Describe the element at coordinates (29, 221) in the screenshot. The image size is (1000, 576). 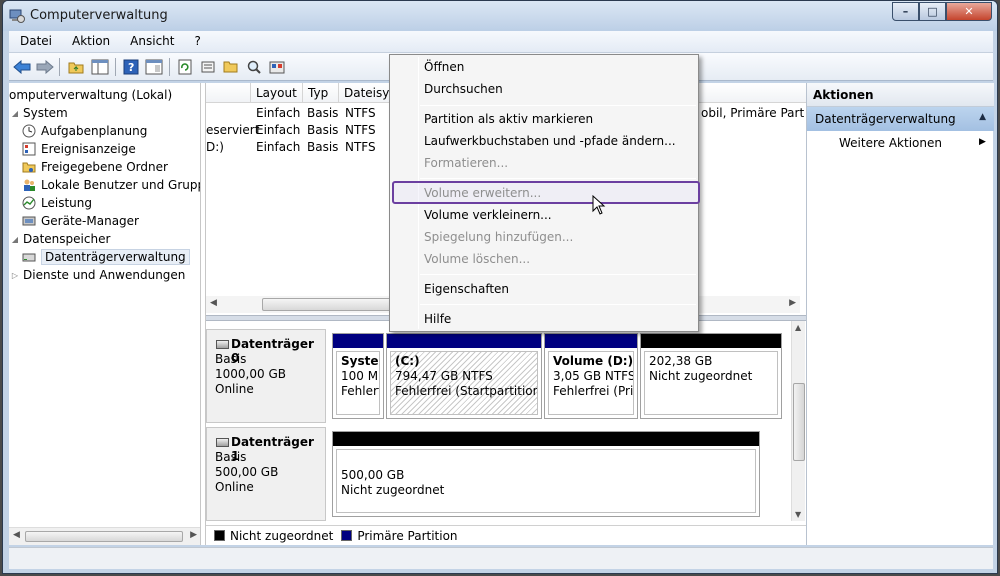
I see `device-manager-icon` at that location.